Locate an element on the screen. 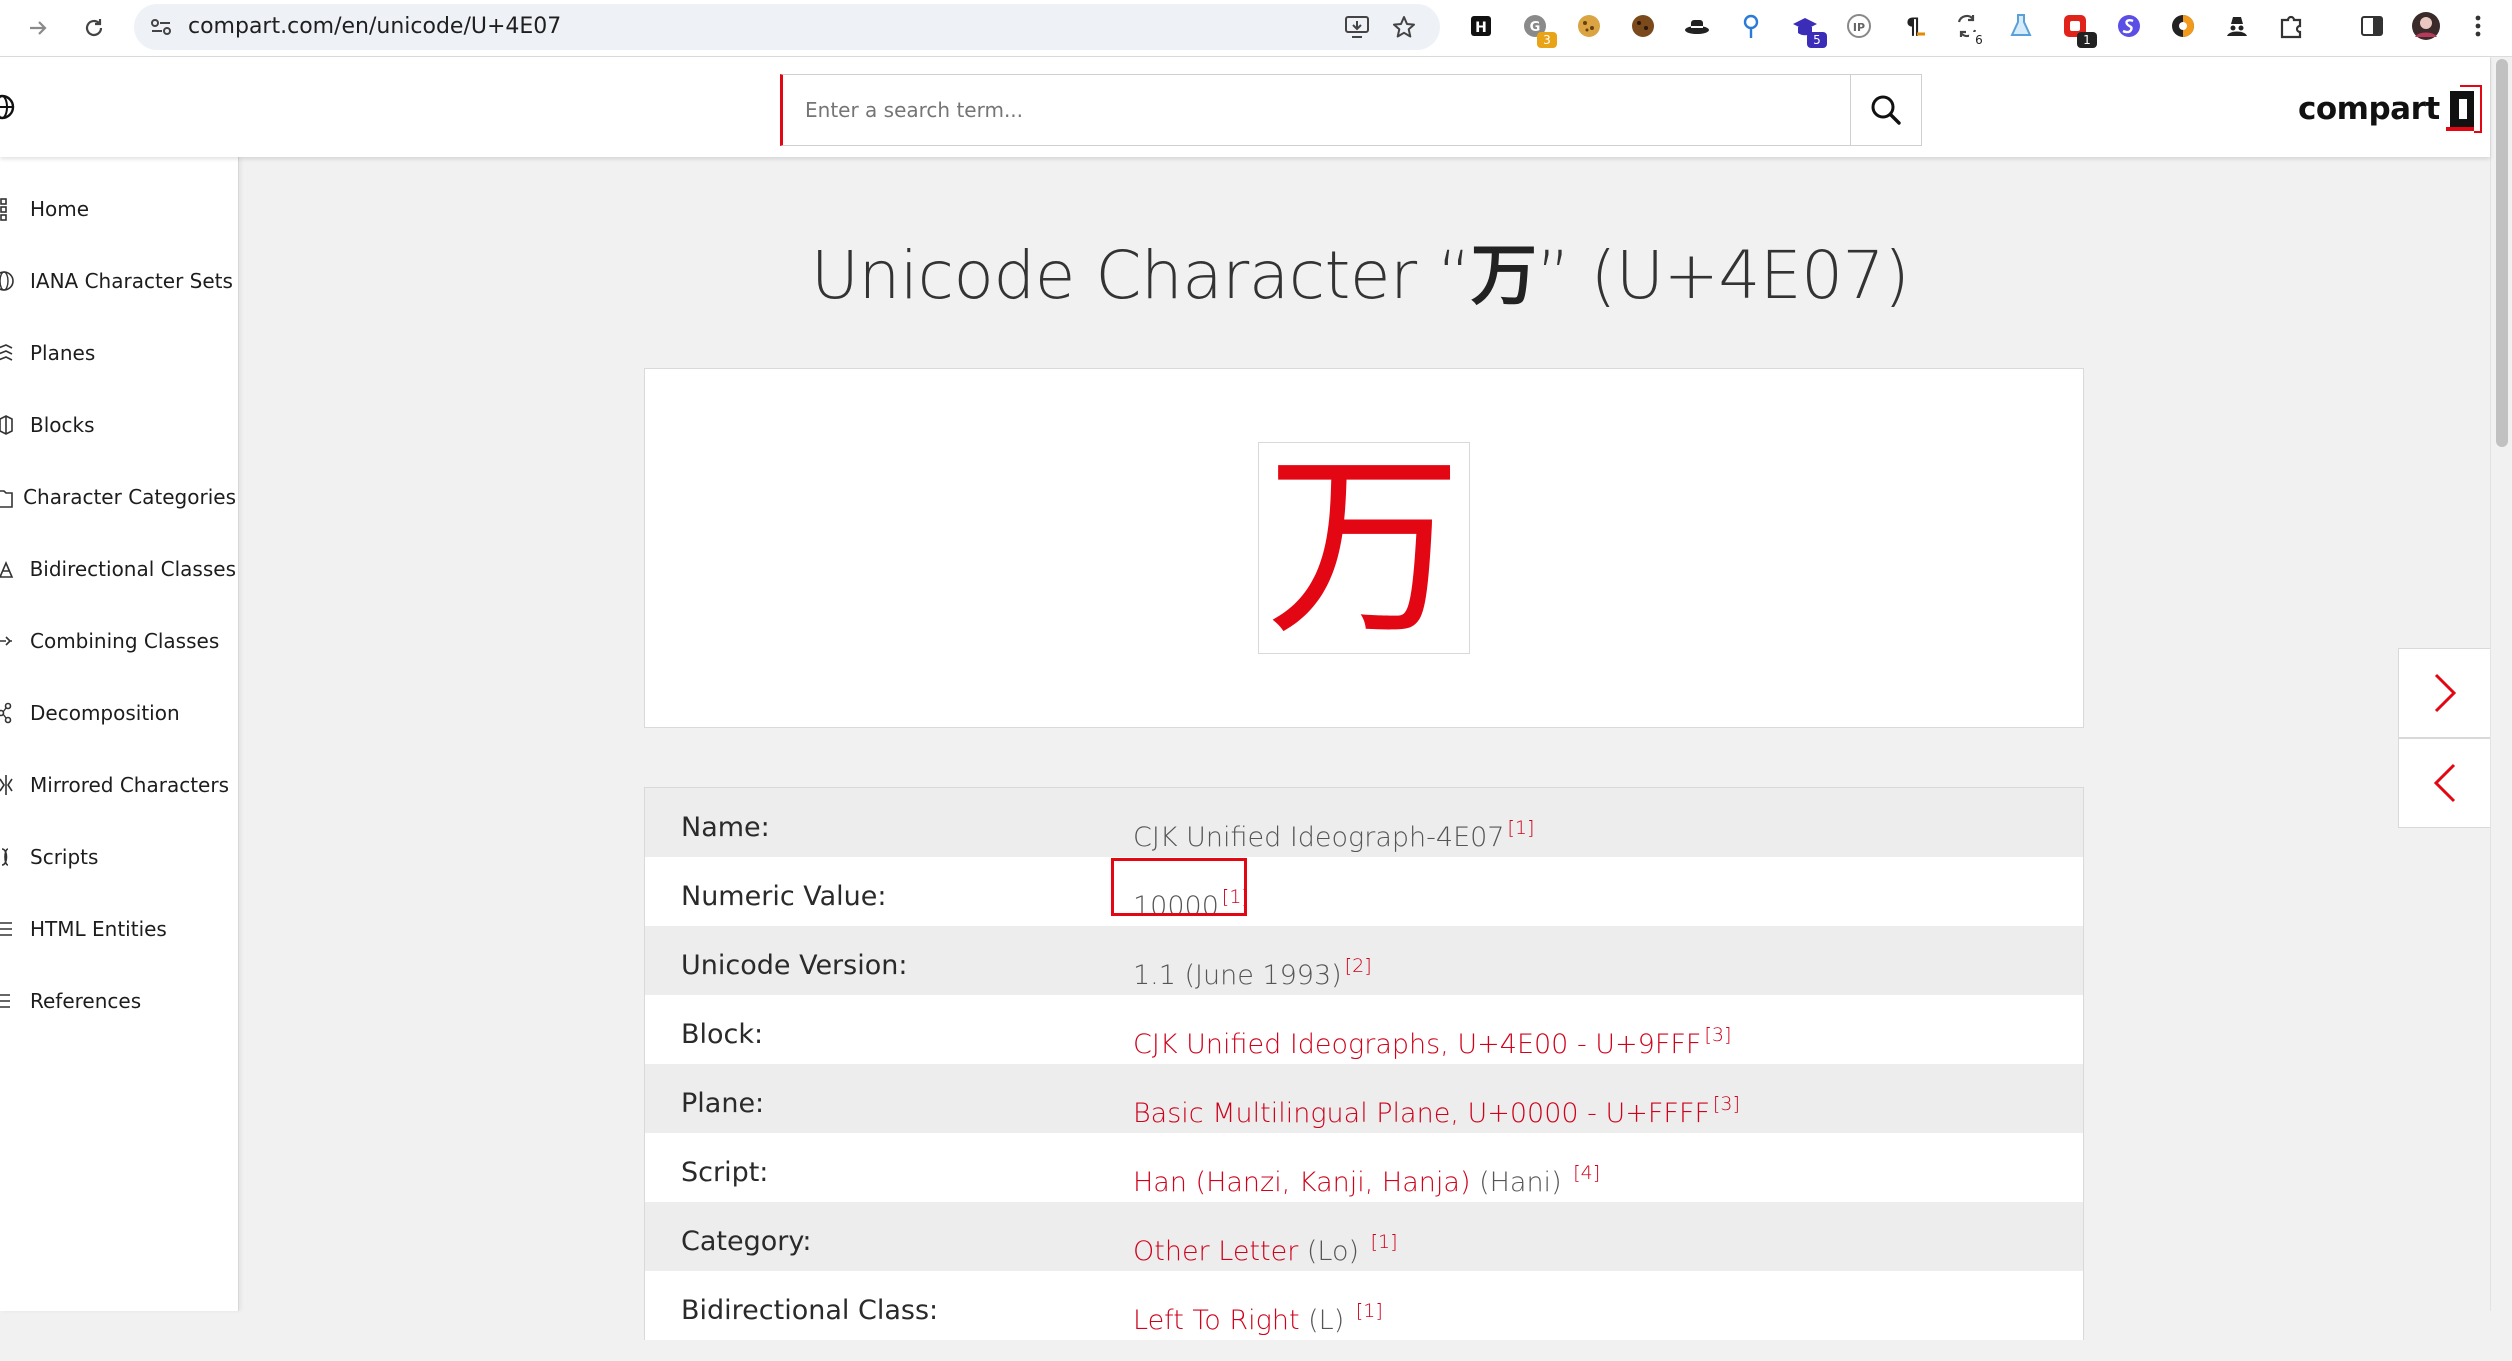 The width and height of the screenshot is (2512, 1361). compart-logo: compart is located at coordinates (2390, 109).